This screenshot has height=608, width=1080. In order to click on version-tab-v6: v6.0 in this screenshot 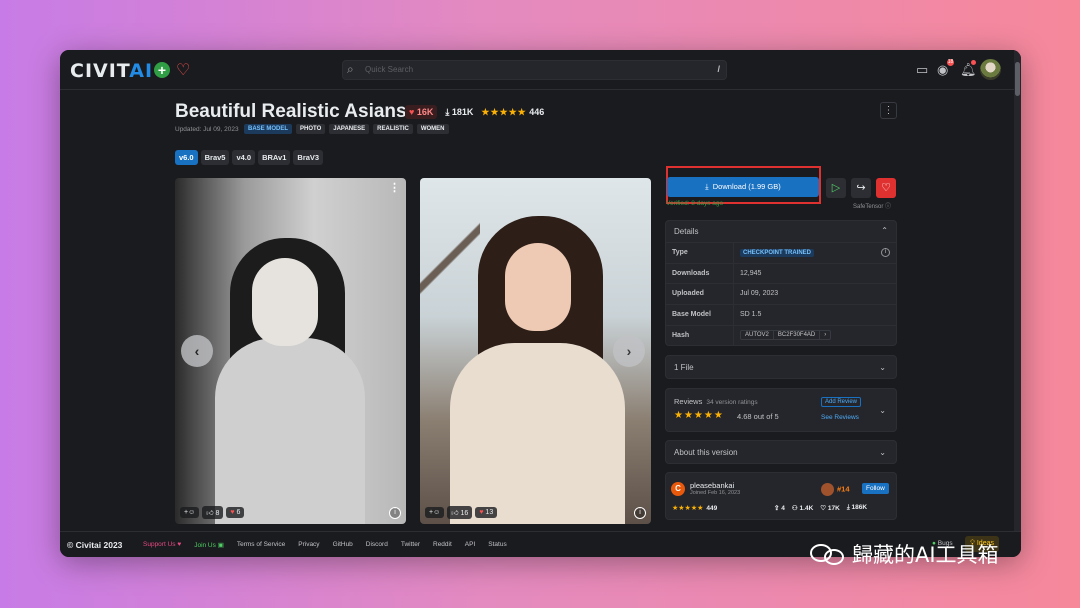, I will do `click(186, 157)`.